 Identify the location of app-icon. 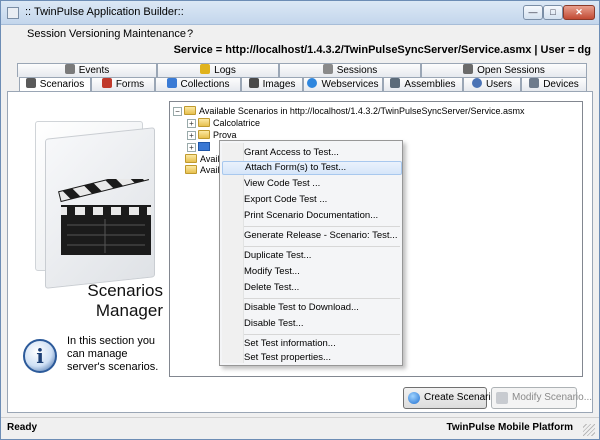
(13, 13).